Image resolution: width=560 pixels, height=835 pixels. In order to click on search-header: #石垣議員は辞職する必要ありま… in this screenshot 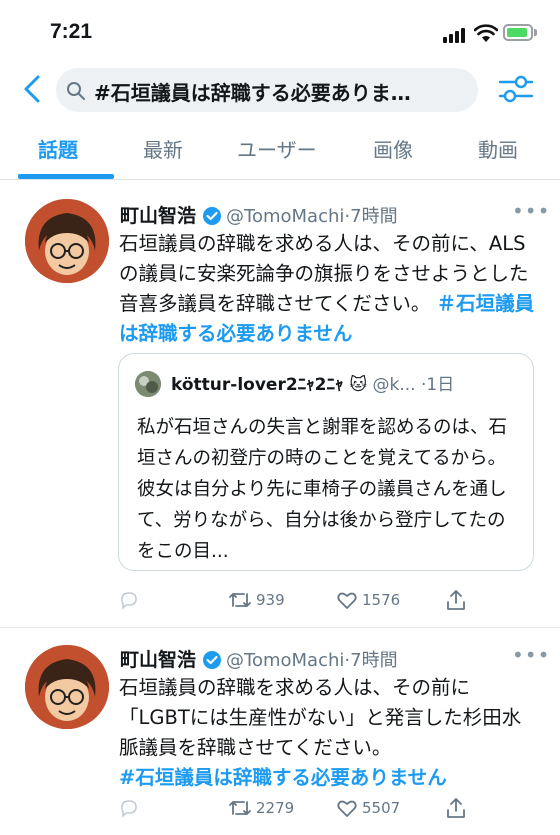, I will do `click(280, 90)`.